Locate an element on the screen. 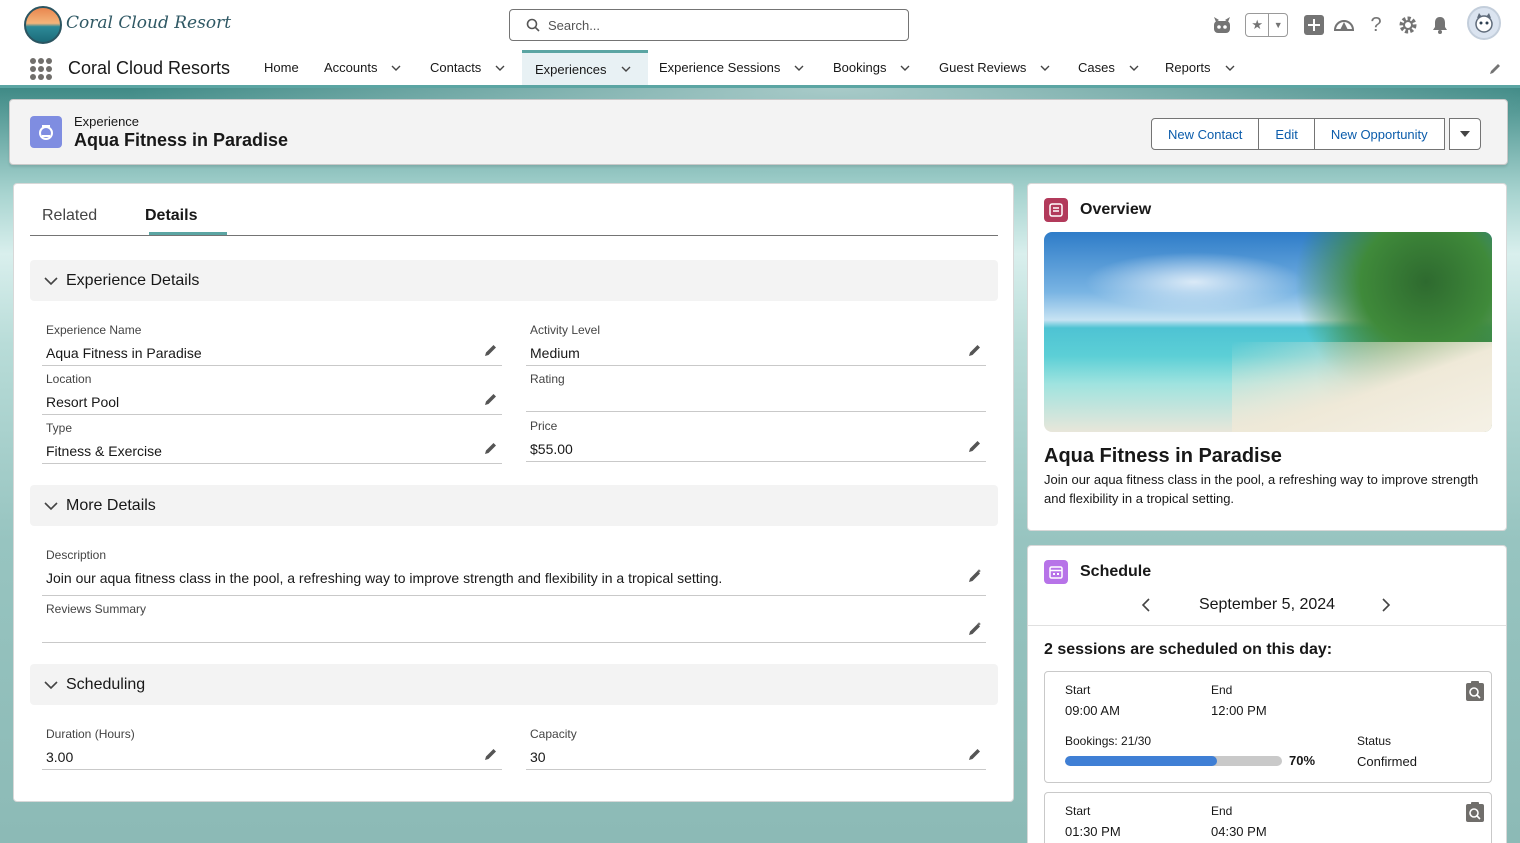  resort-logo-icon is located at coordinates (43, 25).